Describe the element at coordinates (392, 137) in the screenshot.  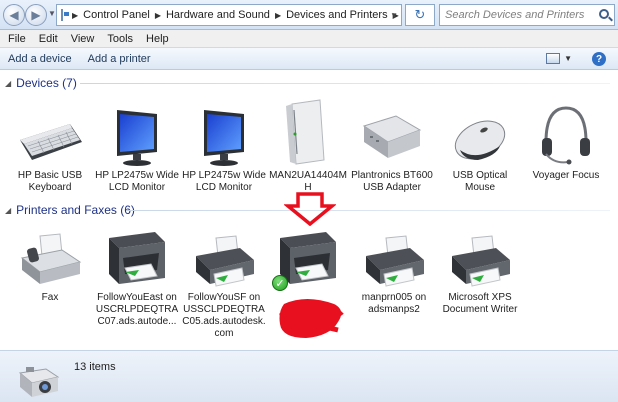
I see `usb-adapter-icon` at that location.